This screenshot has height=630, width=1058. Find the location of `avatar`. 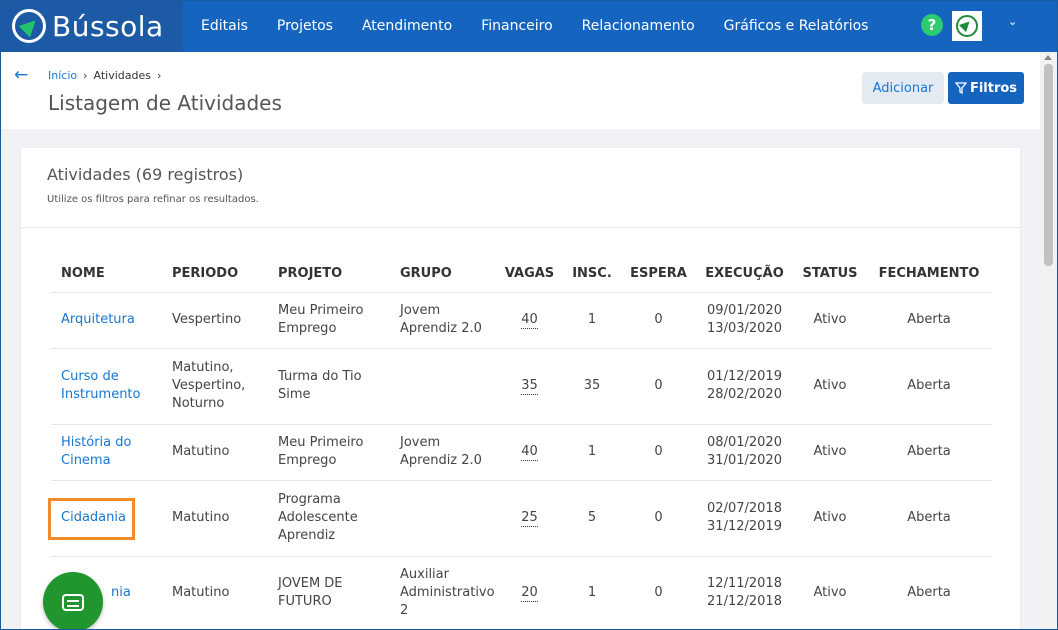

avatar is located at coordinates (967, 26).